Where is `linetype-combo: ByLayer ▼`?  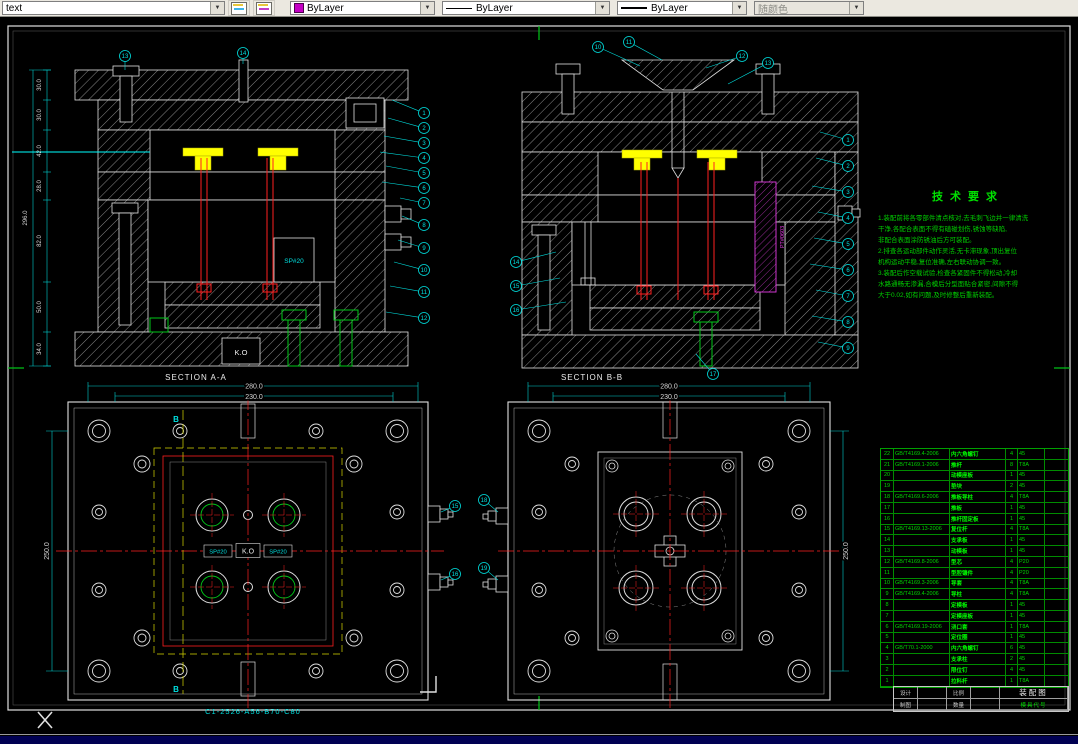 linetype-combo: ByLayer ▼ is located at coordinates (526, 8).